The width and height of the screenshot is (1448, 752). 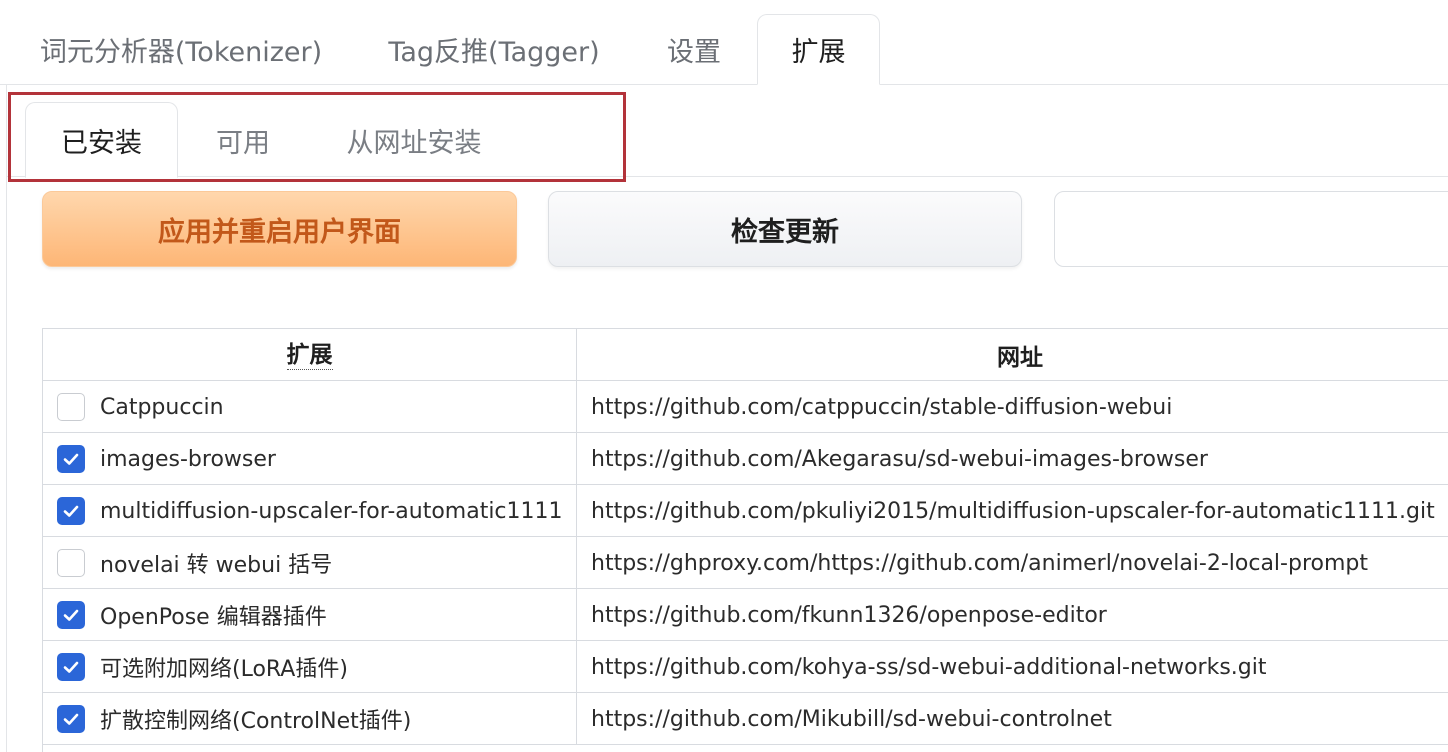 I want to click on extension-cell: novelai 转 webui 括号, so click(x=310, y=563).